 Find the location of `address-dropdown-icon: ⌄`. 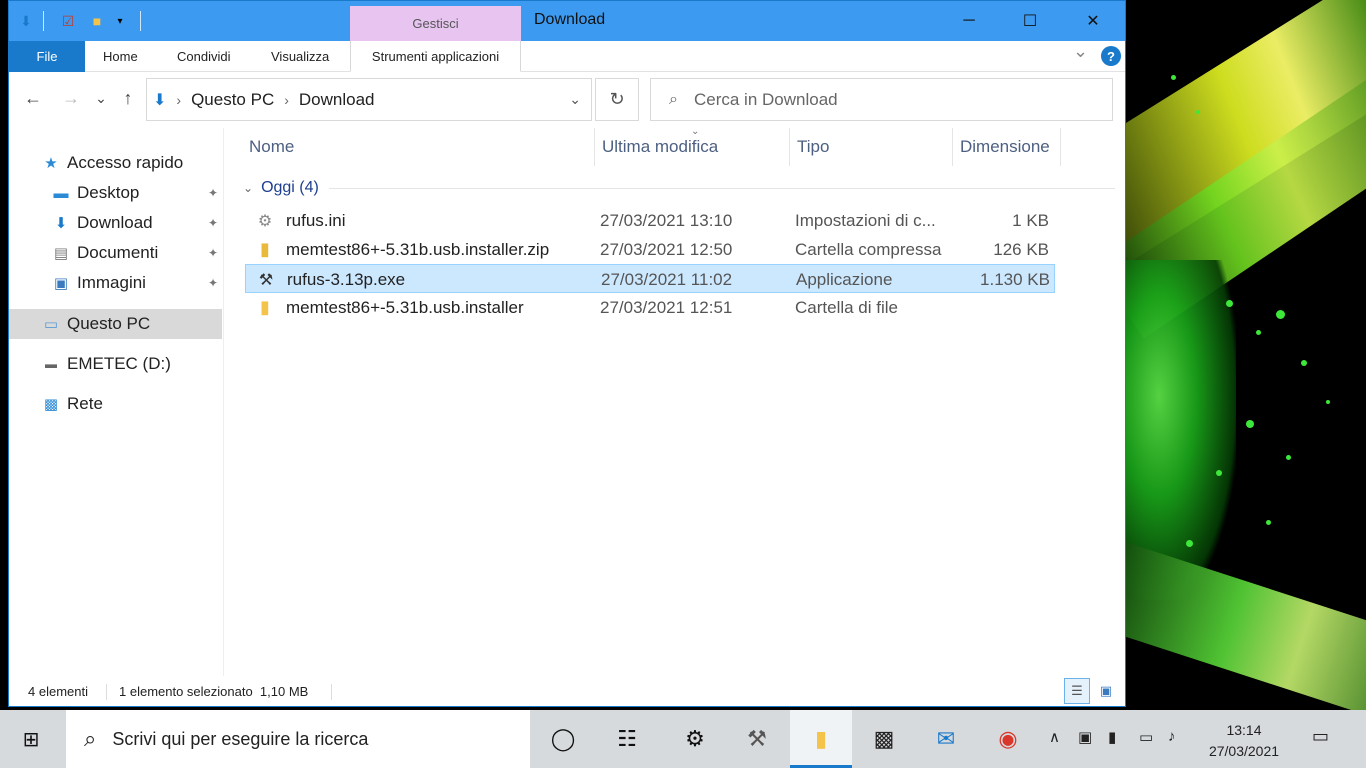

address-dropdown-icon: ⌄ is located at coordinates (575, 99).